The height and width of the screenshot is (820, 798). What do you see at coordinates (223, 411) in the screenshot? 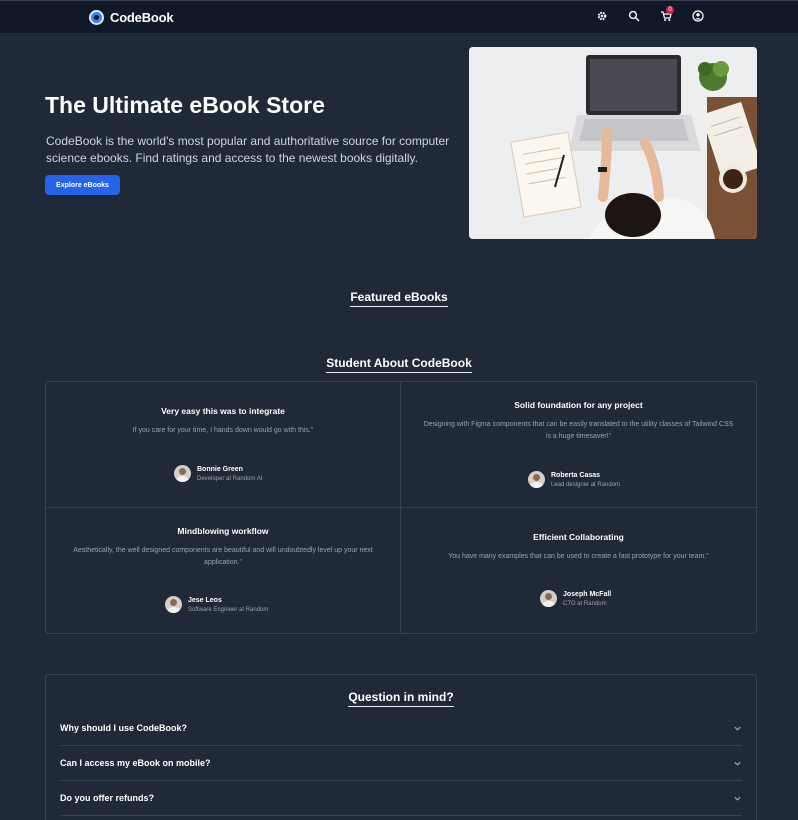
I see `testimonial-title: Very easy this was to integrate` at bounding box center [223, 411].